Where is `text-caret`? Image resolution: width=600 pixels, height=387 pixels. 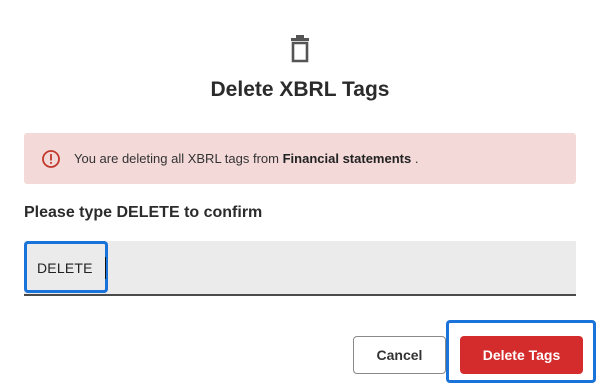 text-caret is located at coordinates (105, 268).